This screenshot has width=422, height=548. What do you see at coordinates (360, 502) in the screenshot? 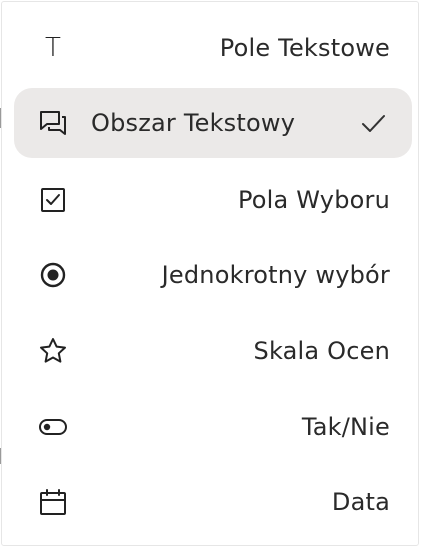
I see `menu-item-label: Data` at bounding box center [360, 502].